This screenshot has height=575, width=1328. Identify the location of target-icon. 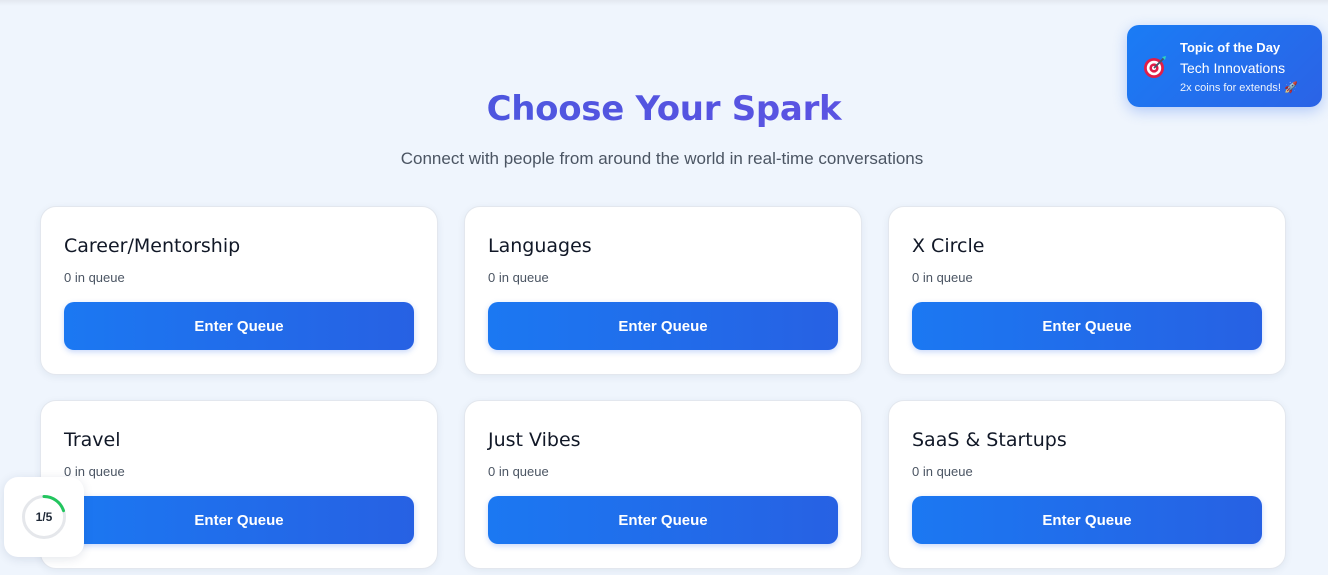
(1155, 67).